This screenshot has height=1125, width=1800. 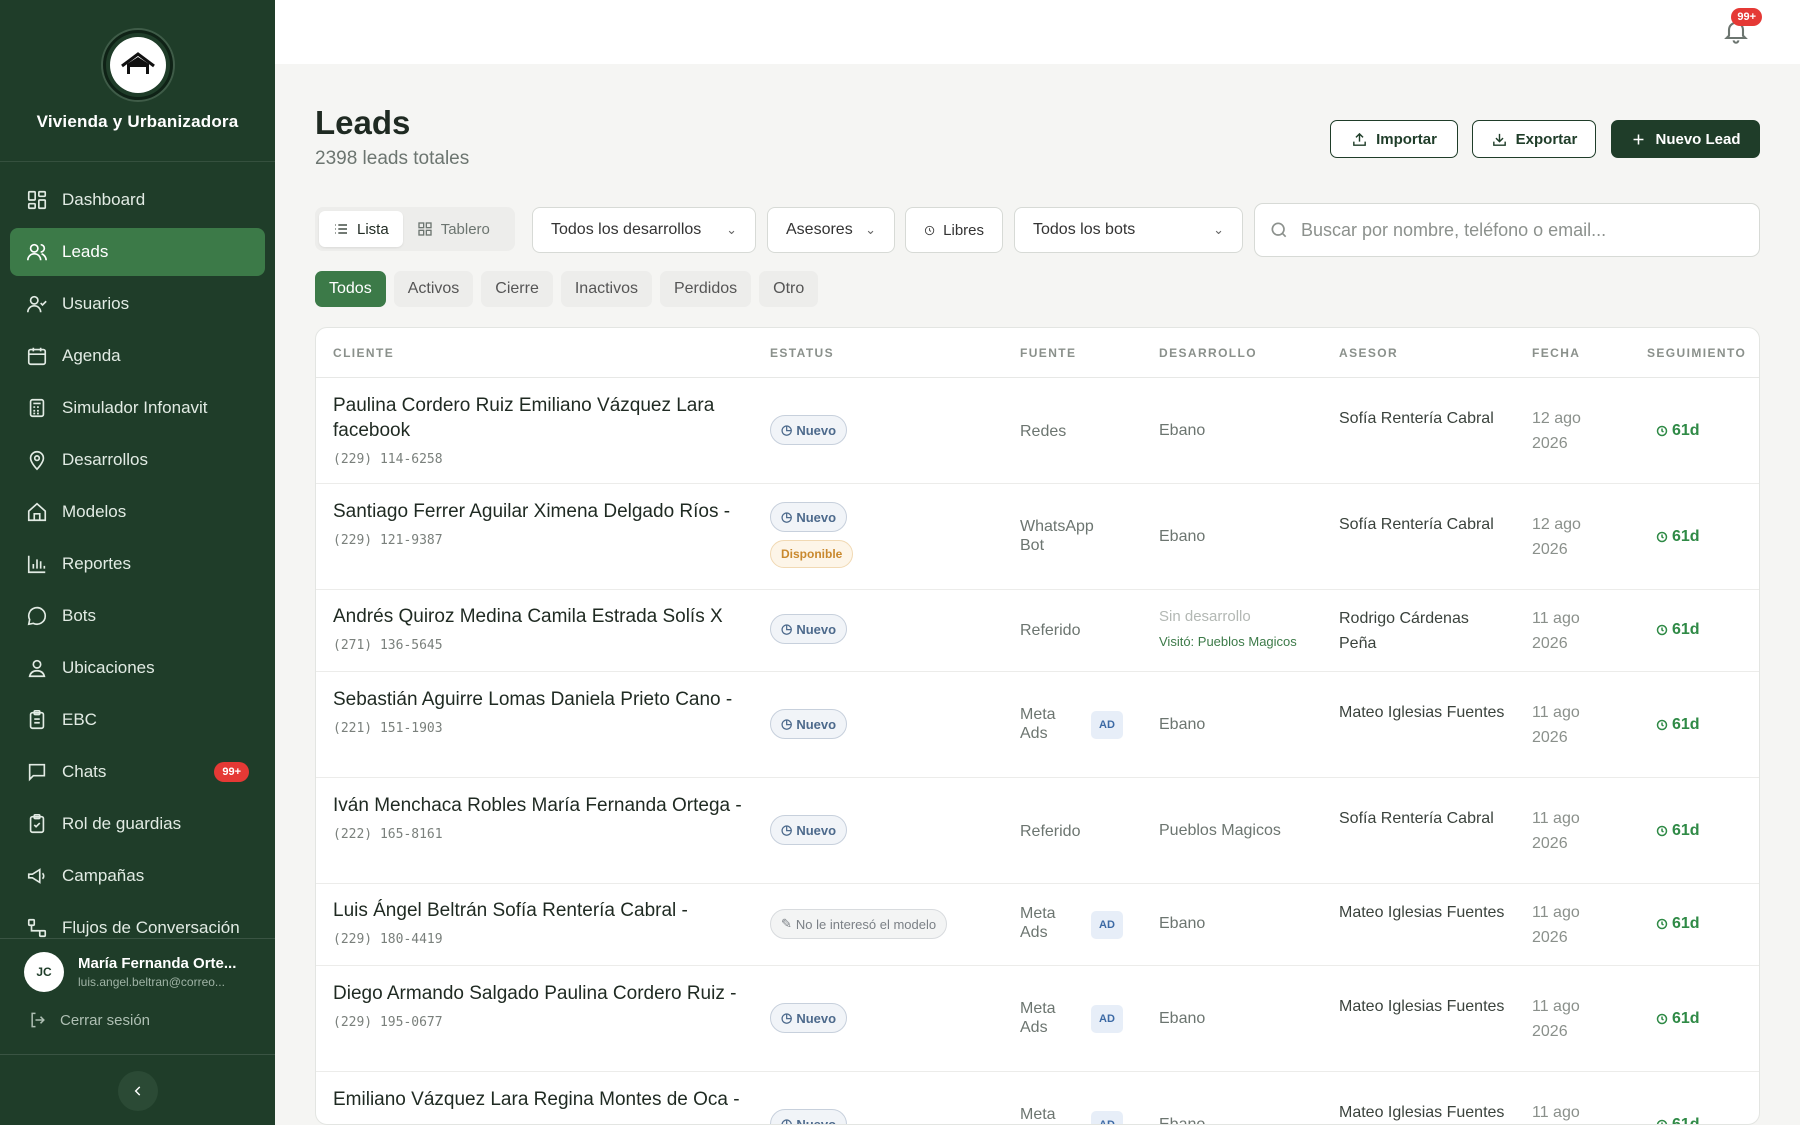 What do you see at coordinates (1406, 139) in the screenshot?
I see `import-label: Importar` at bounding box center [1406, 139].